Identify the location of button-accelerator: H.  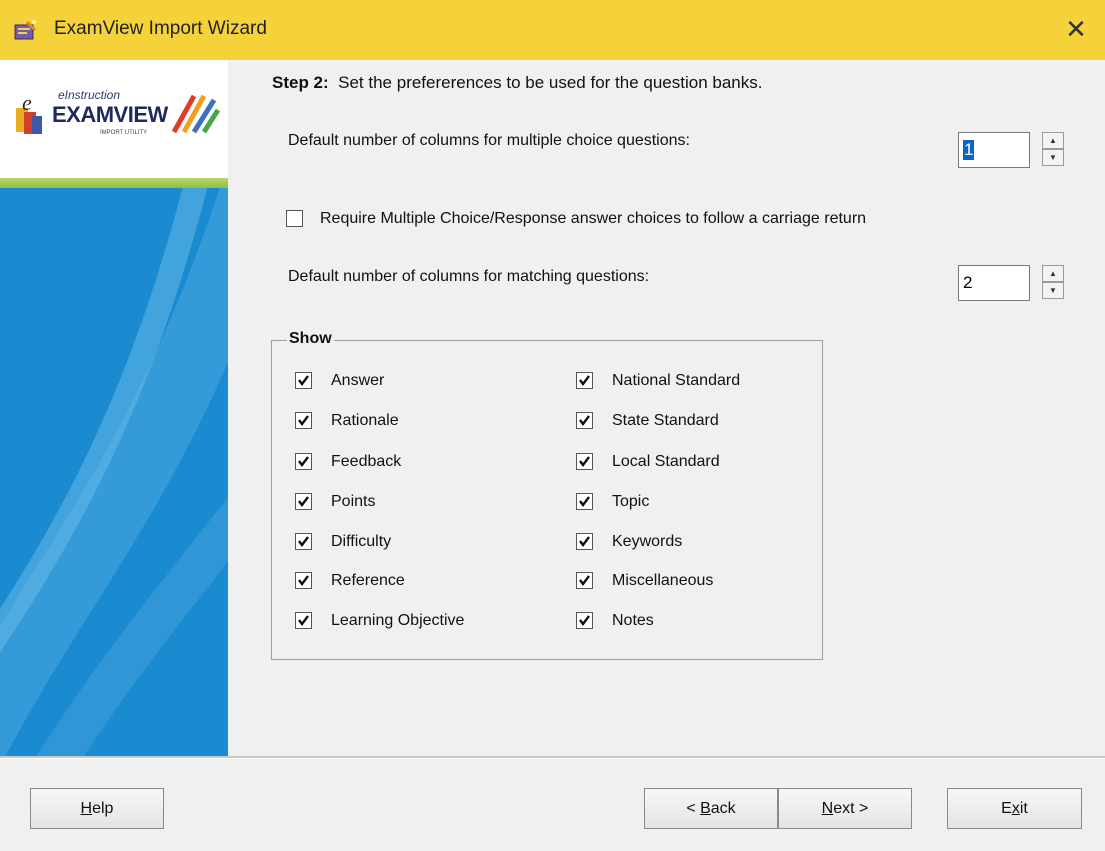
(86, 808).